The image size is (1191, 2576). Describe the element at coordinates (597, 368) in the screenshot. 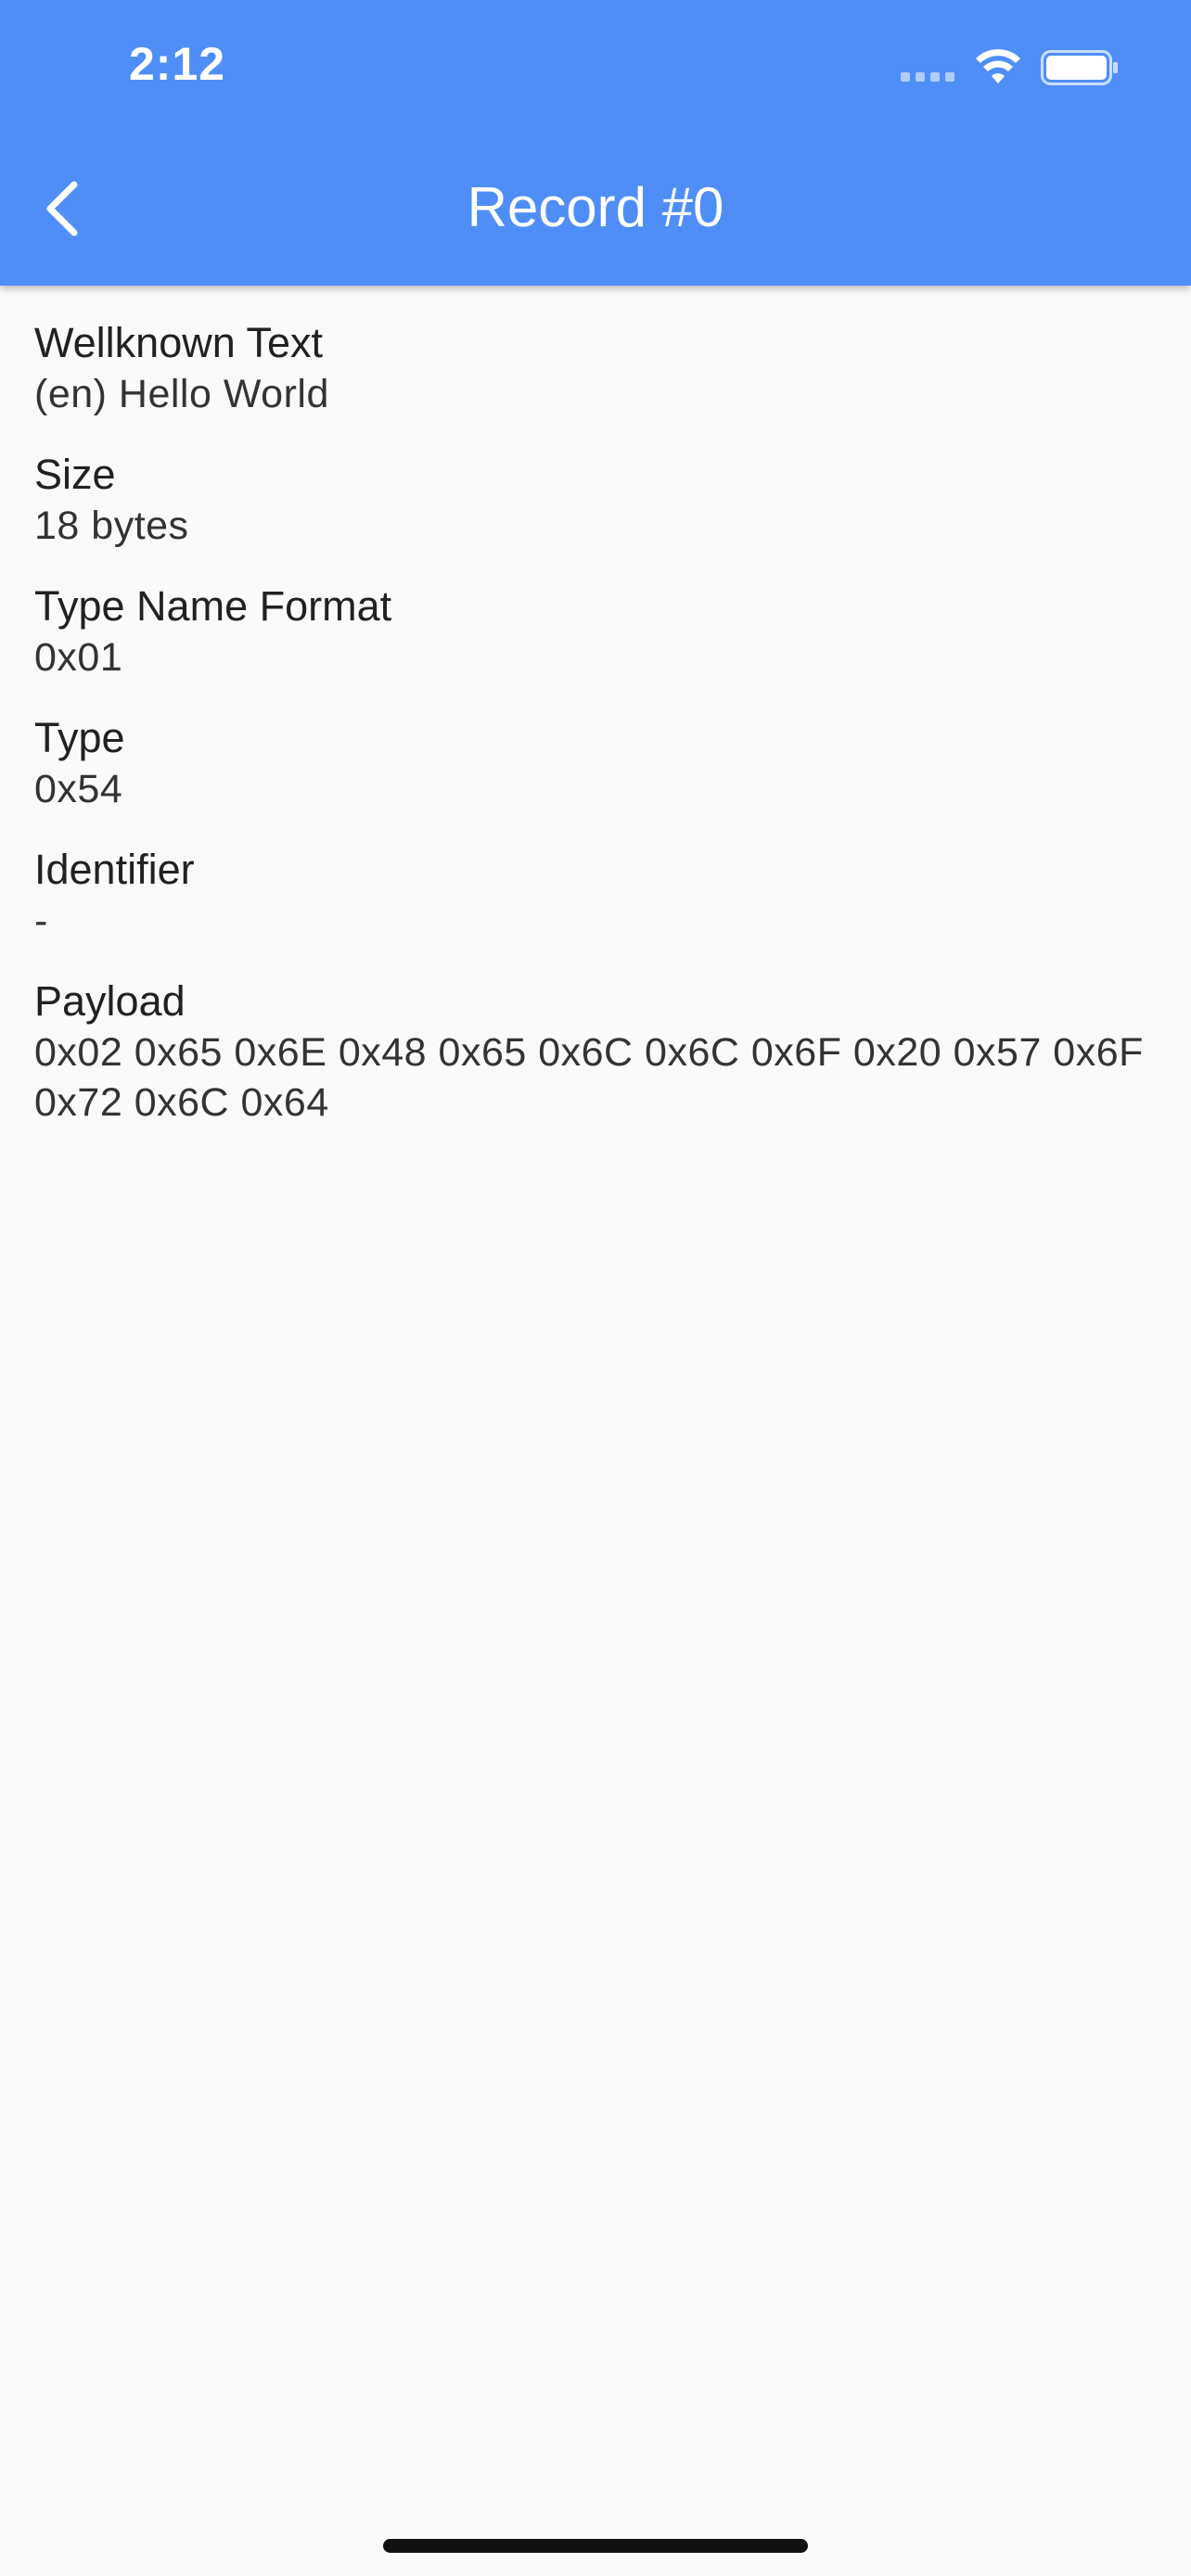

I see `field-wellknown-text: Wellknown Text (en) Hello World` at that location.